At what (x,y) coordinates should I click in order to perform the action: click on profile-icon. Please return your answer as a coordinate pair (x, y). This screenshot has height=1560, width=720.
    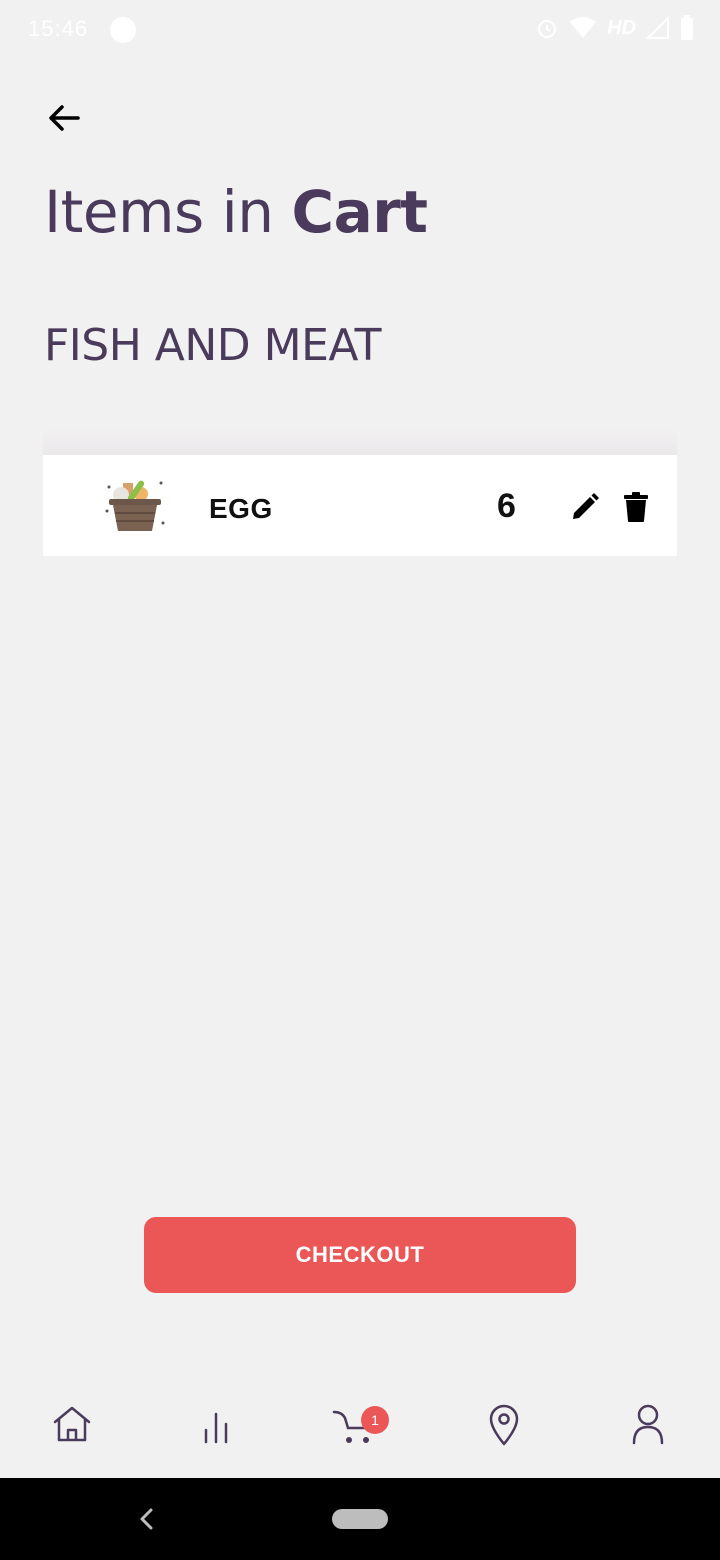
    Looking at the image, I should click on (648, 1424).